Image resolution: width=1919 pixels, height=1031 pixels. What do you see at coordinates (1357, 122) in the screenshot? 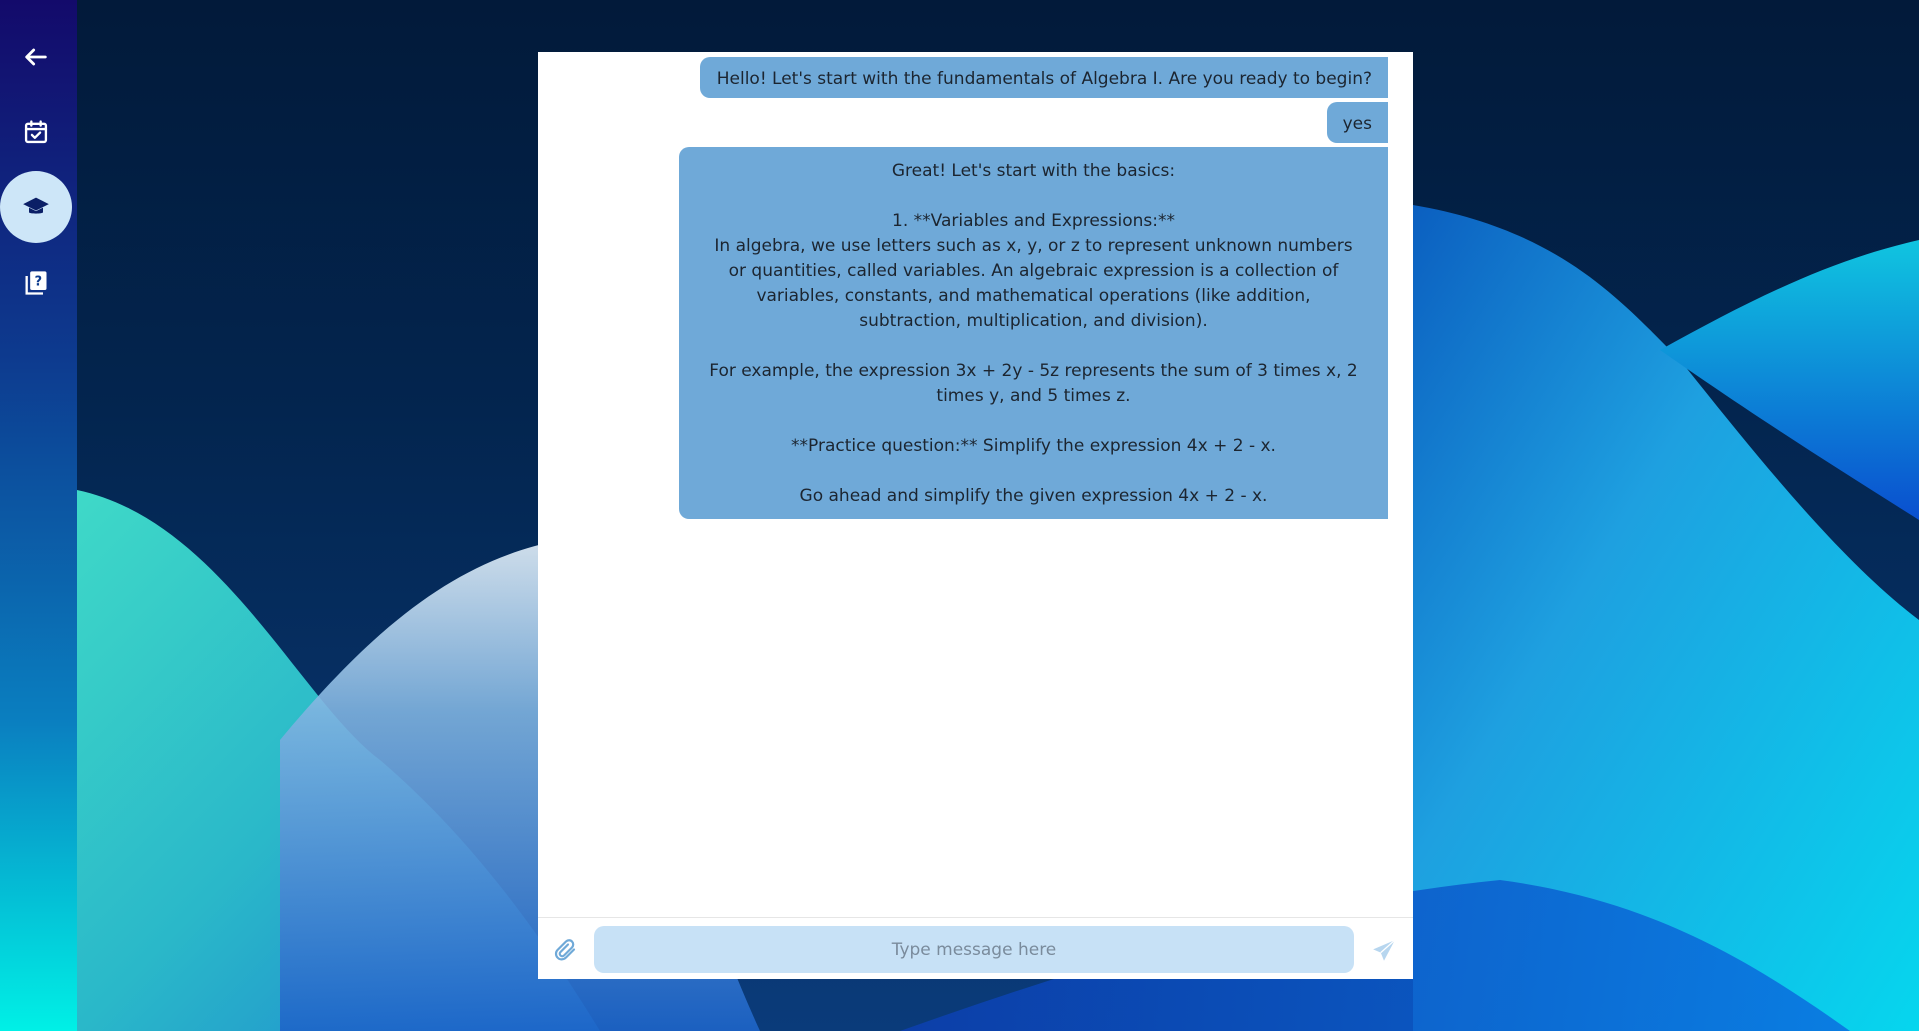
I see `message-bubble: yes` at bounding box center [1357, 122].